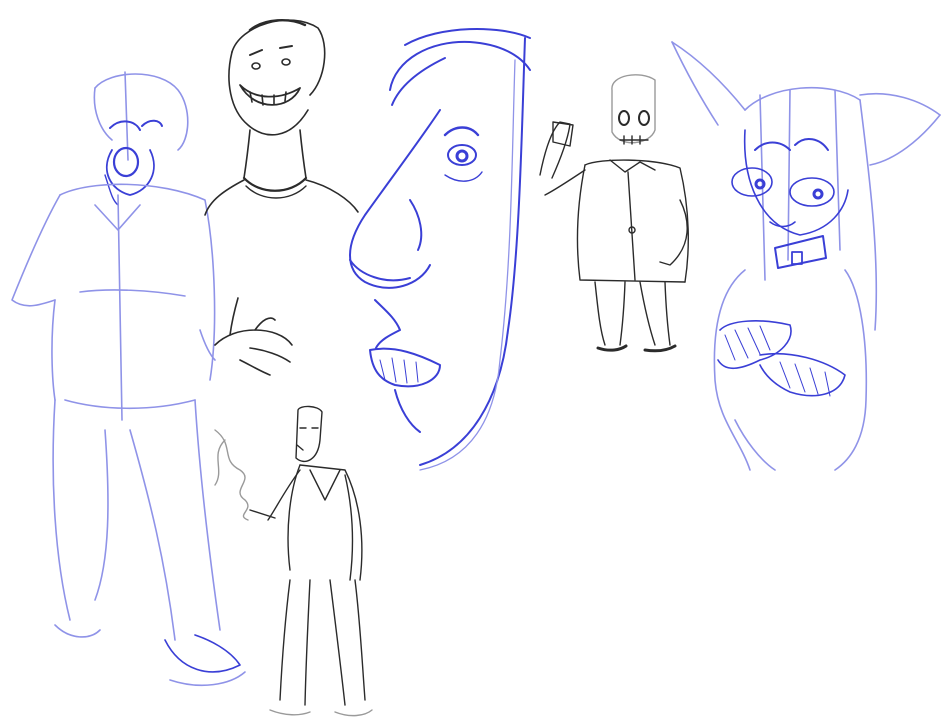 This screenshot has height=726, width=946. I want to click on long-face-profile, so click(440, 249).